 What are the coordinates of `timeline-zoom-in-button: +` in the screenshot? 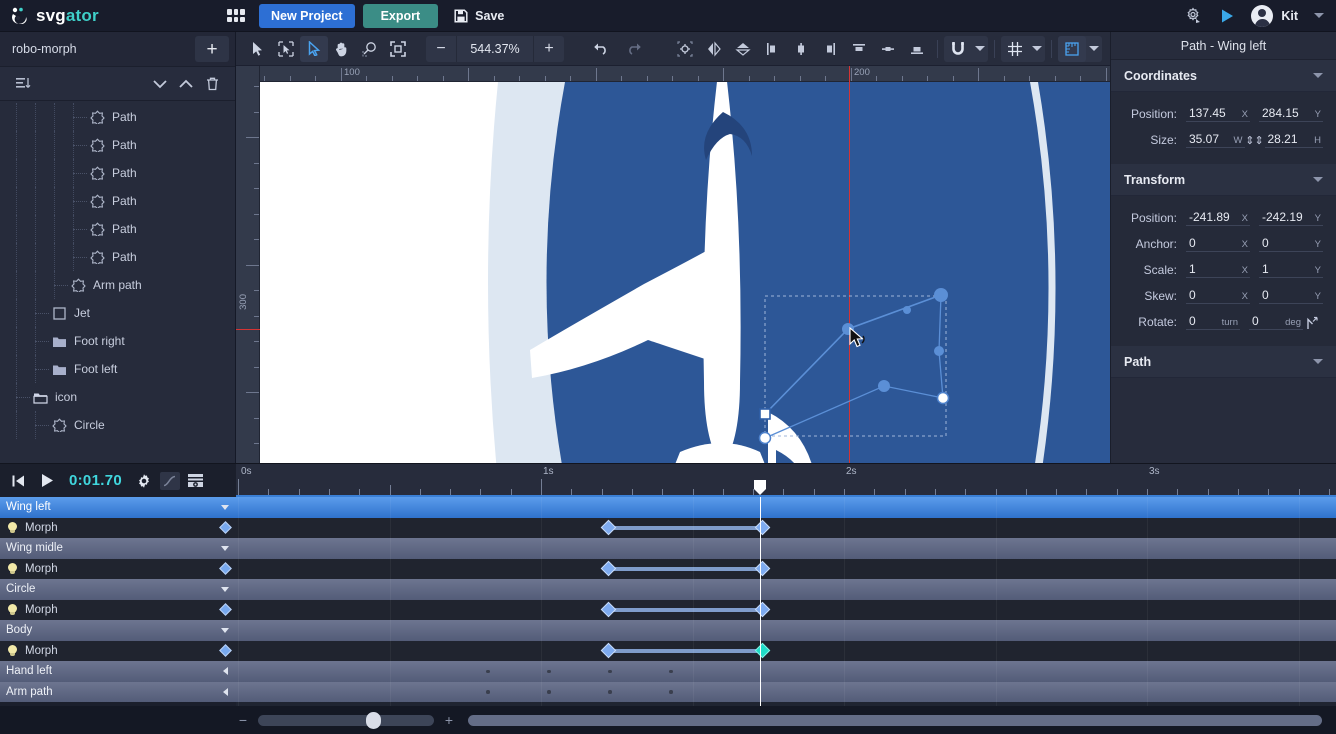 It's located at (449, 720).